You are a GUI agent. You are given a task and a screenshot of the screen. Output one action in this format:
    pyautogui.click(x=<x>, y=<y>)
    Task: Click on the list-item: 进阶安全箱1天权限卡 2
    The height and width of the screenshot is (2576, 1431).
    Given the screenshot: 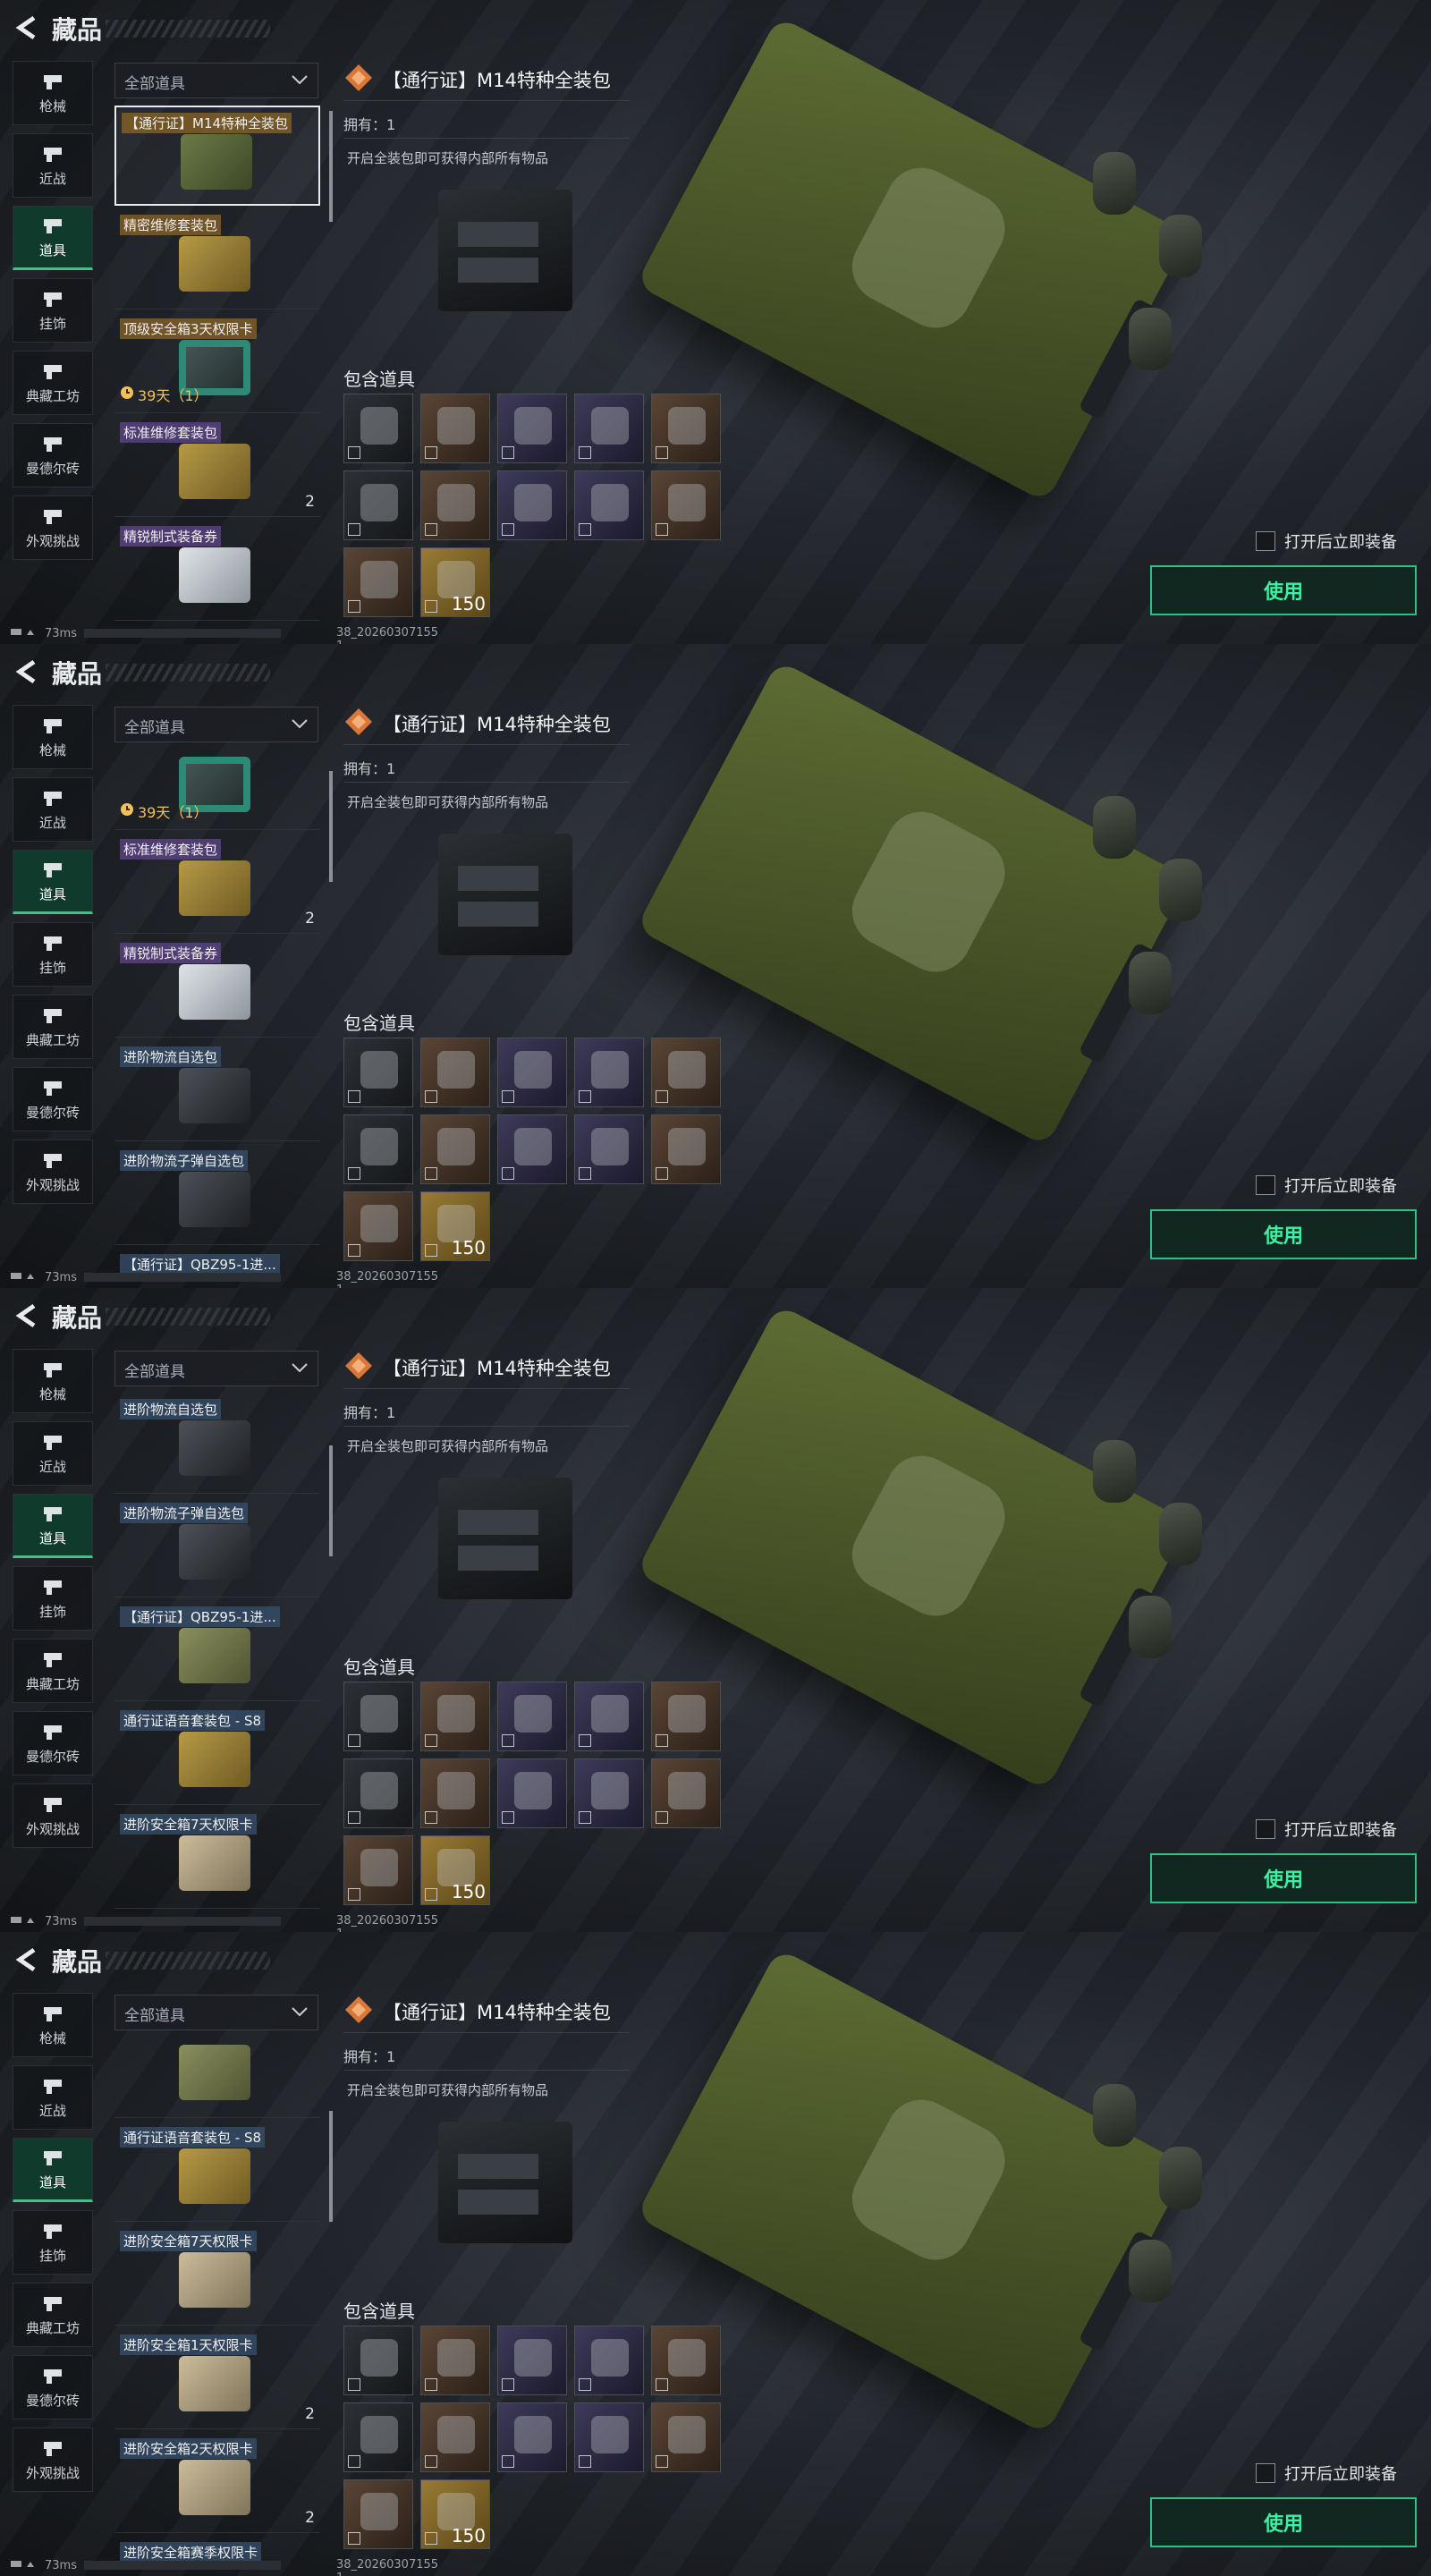 What is the action you would take?
    pyautogui.click(x=217, y=2379)
    